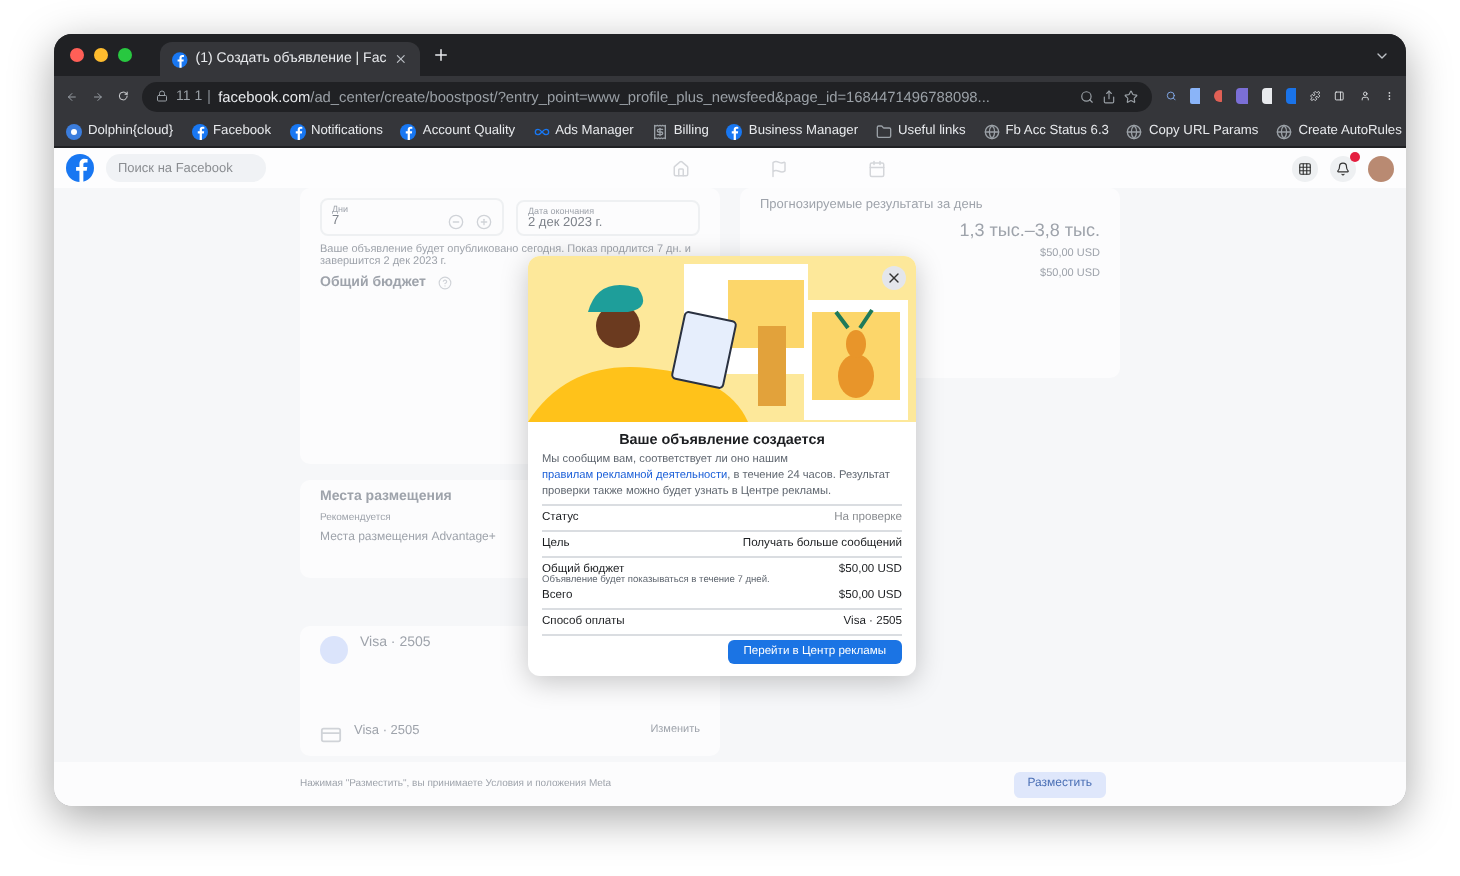  Describe the element at coordinates (1315, 96) in the screenshot. I see `puzzle-icon` at that location.